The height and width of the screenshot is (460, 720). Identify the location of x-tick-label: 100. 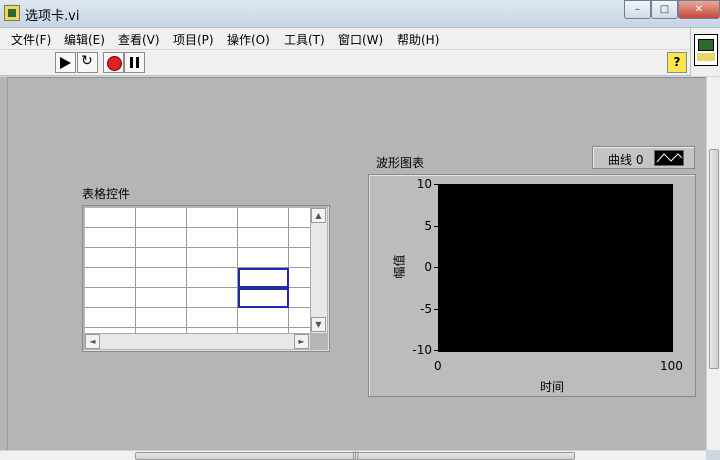
(671, 366).